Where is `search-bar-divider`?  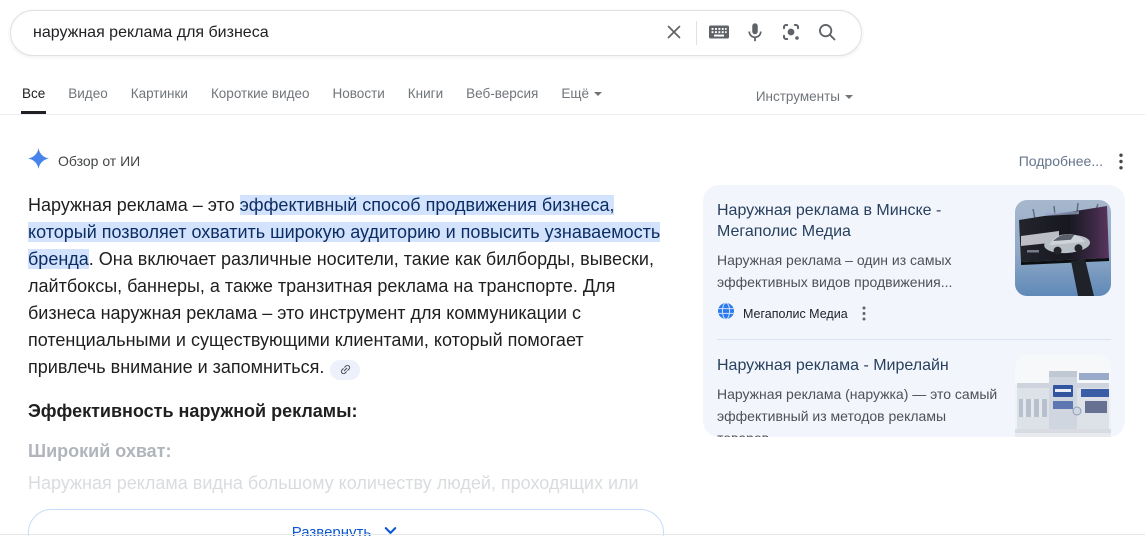 search-bar-divider is located at coordinates (696, 33).